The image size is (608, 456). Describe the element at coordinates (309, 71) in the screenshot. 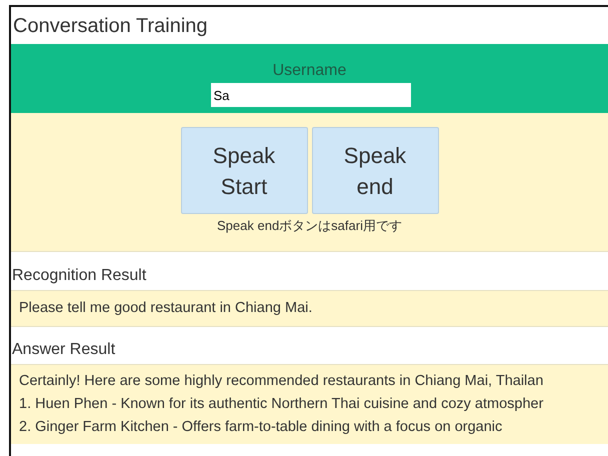

I see `username-label: Username` at that location.